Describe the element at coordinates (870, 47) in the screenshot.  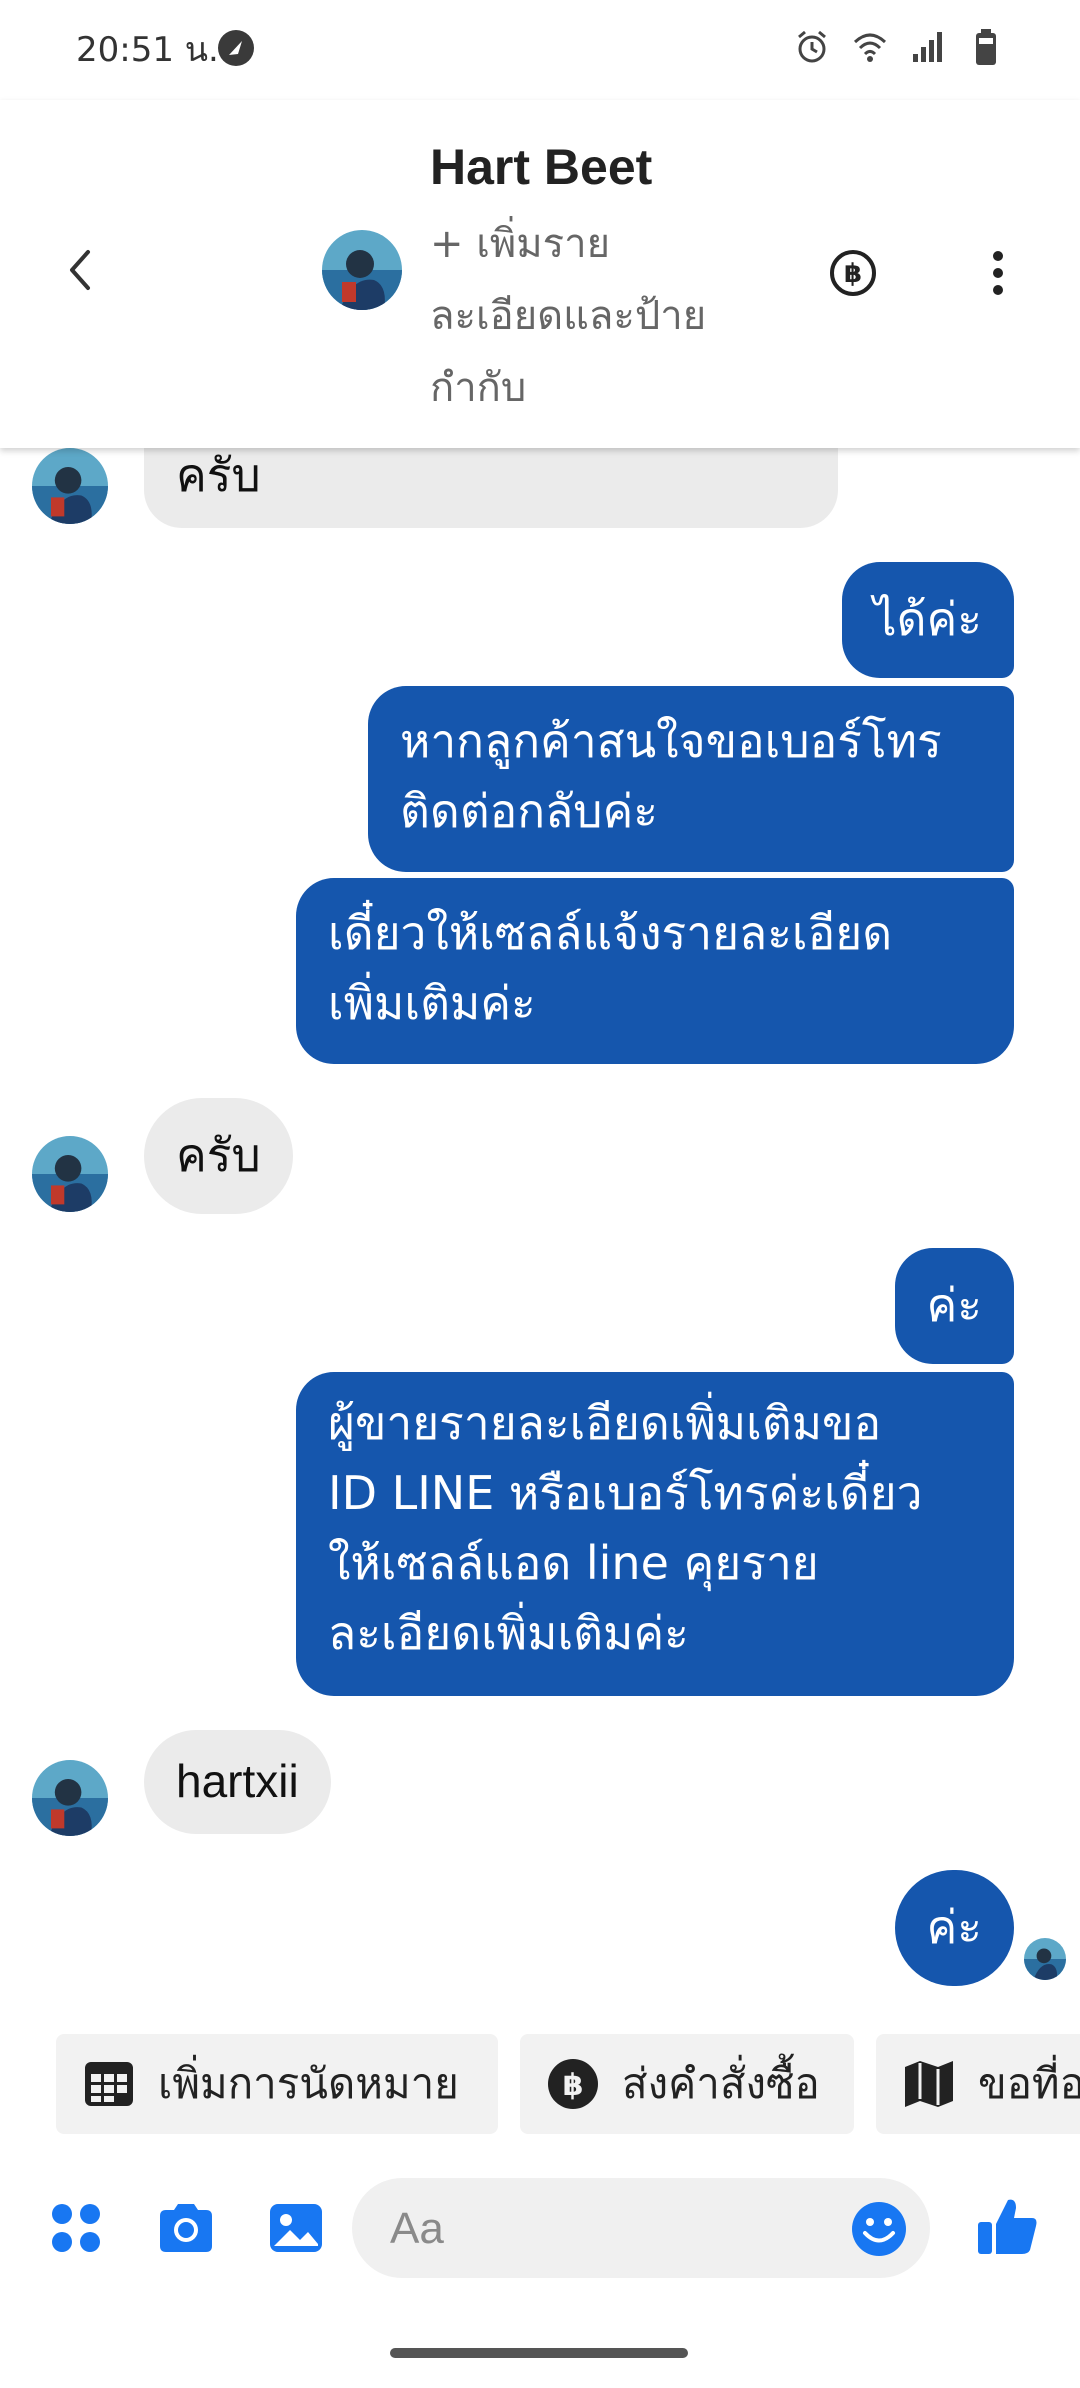
I see `wifi-icon` at that location.